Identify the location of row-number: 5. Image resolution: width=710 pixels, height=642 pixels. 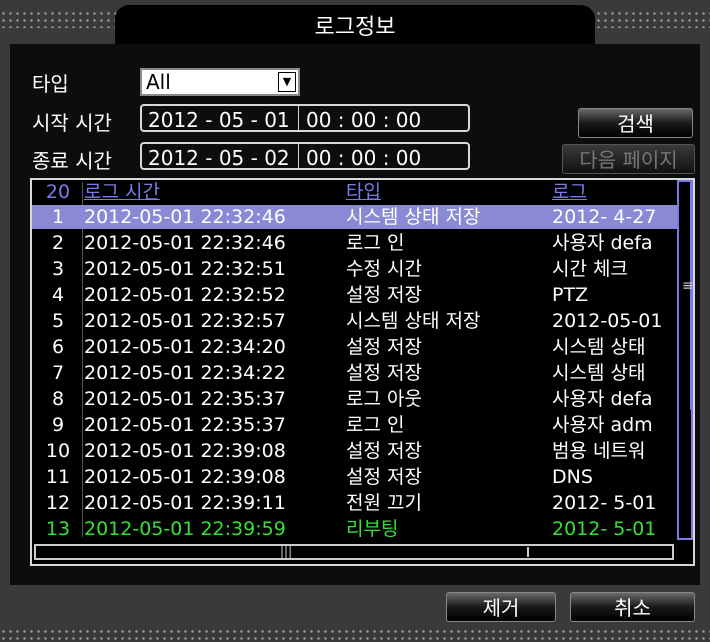
(58, 321).